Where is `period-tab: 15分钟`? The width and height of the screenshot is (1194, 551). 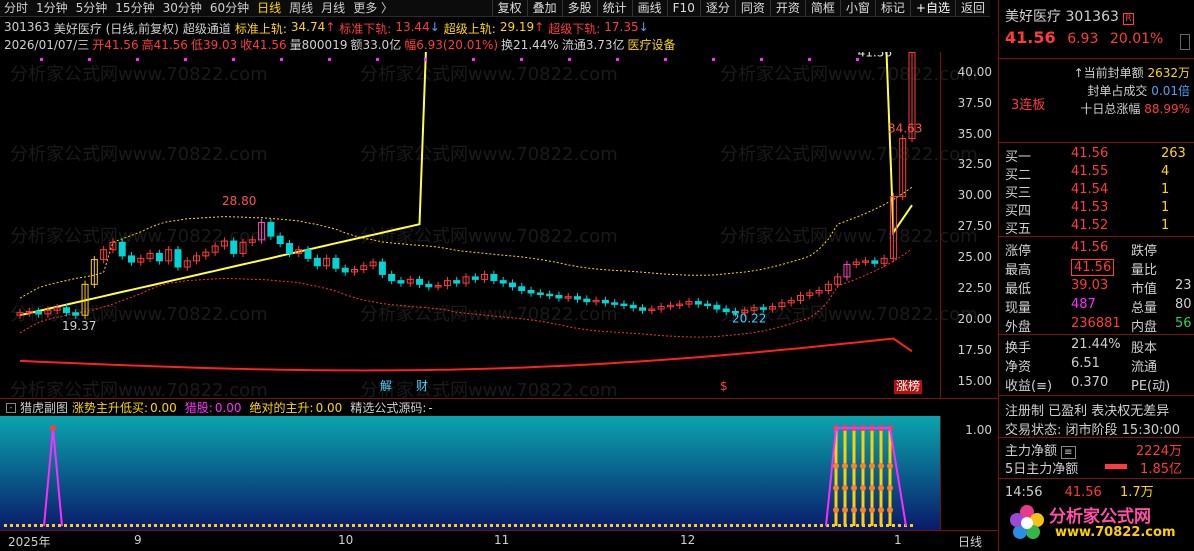 period-tab: 15分钟 is located at coordinates (134, 8).